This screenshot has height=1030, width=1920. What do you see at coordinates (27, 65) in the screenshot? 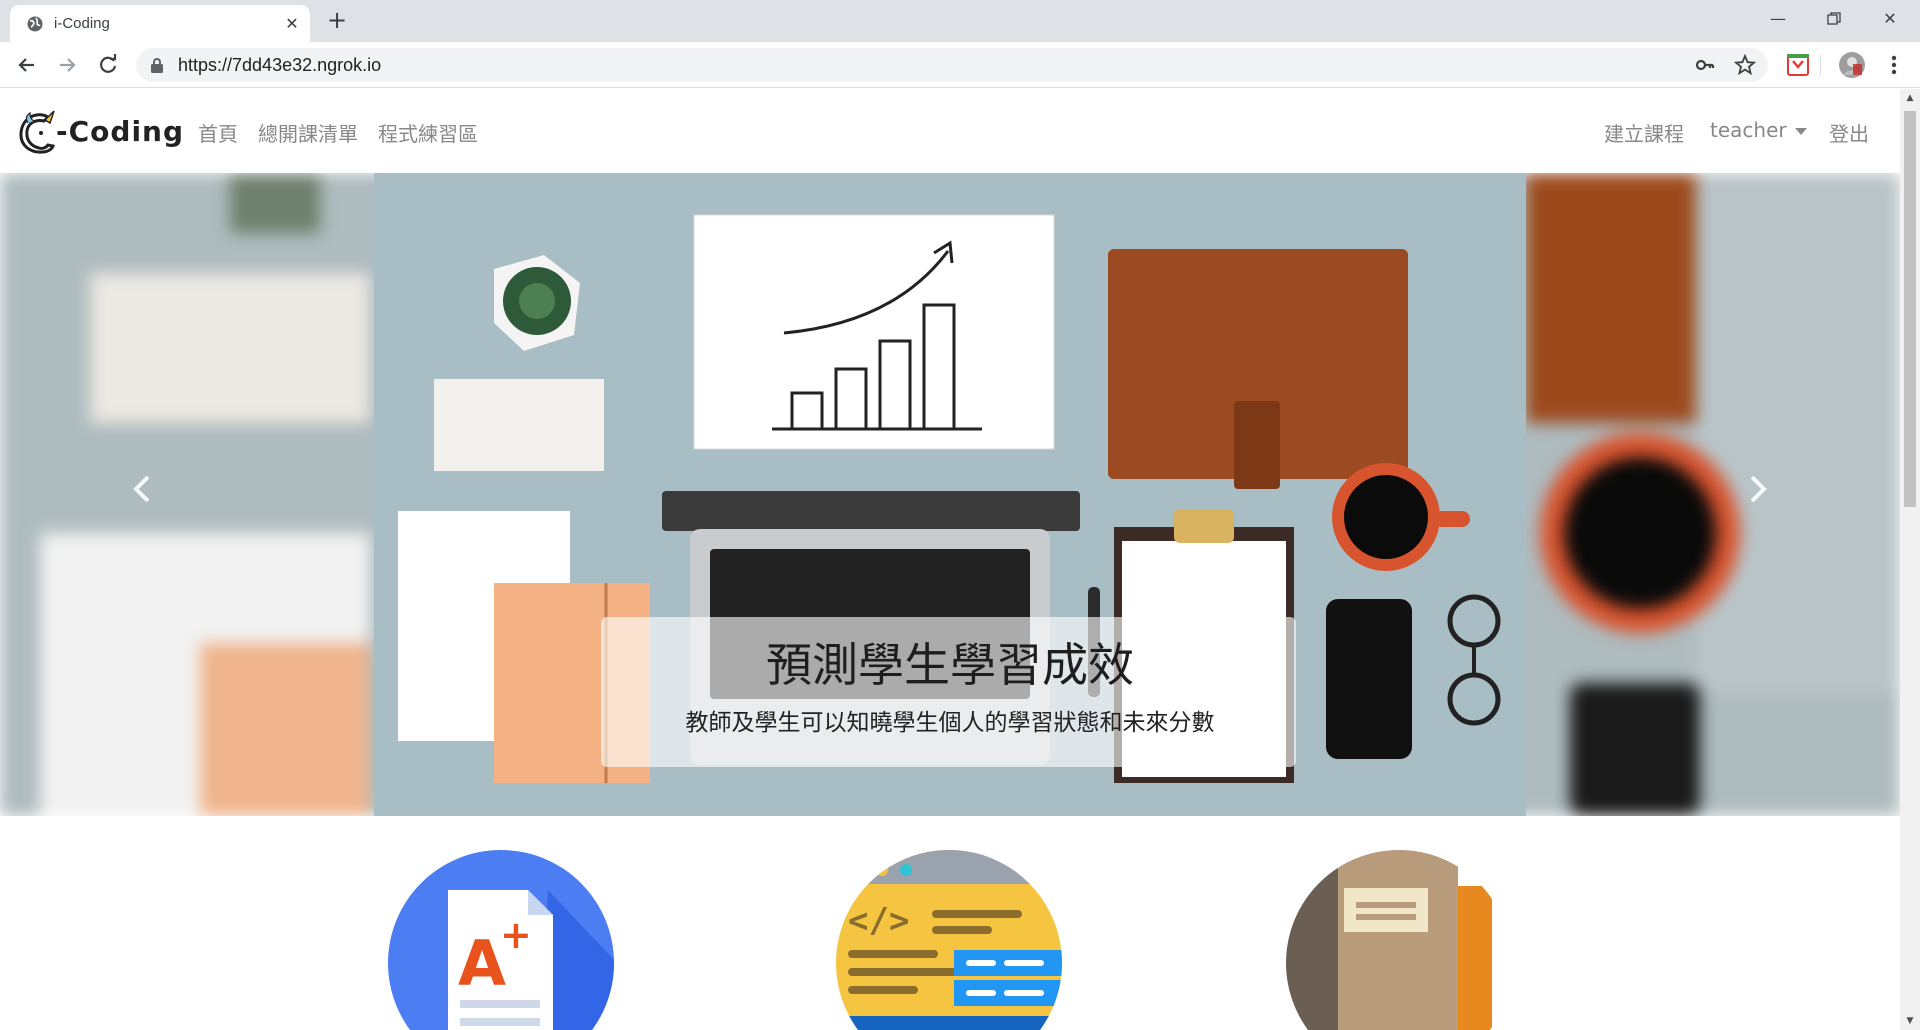
I see `back-arrow-icon` at bounding box center [27, 65].